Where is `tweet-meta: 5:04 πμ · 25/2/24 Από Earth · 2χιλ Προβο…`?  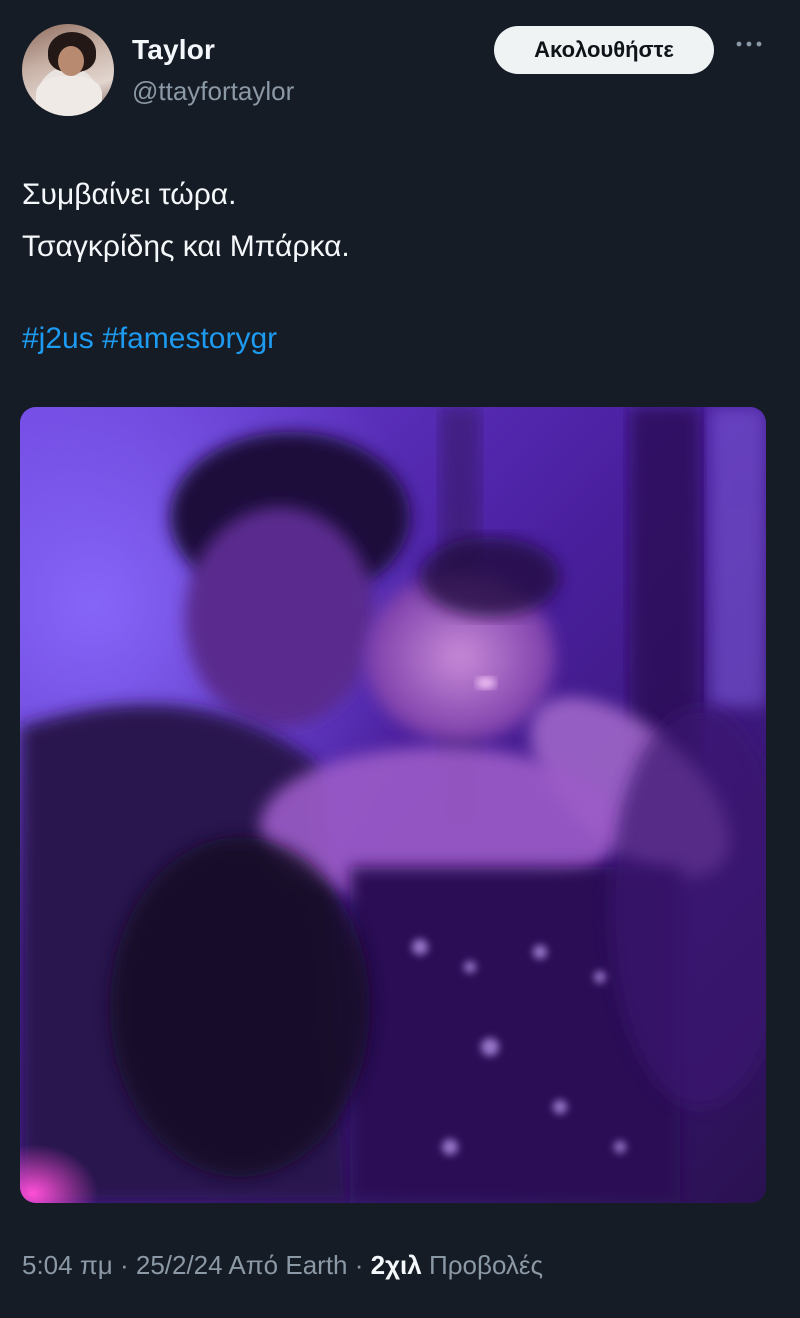 tweet-meta: 5:04 πμ · 25/2/24 Από Earth · 2χιλ Προβο… is located at coordinates (282, 1265).